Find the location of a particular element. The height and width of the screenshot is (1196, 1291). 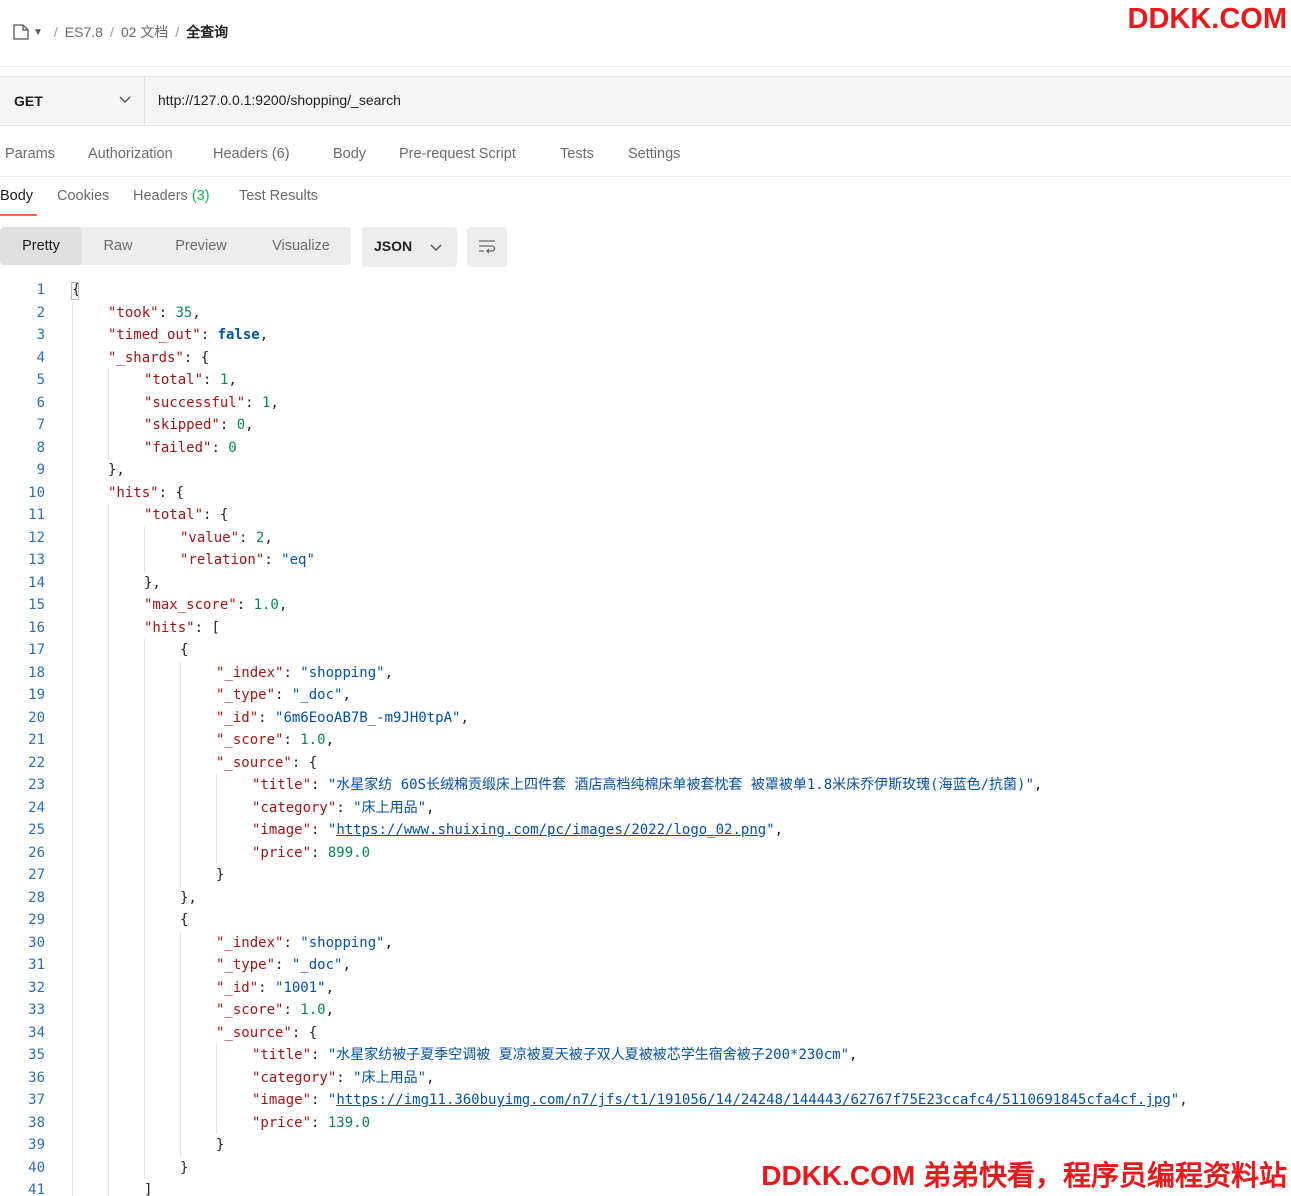

line-number: 3 is located at coordinates (40, 335).